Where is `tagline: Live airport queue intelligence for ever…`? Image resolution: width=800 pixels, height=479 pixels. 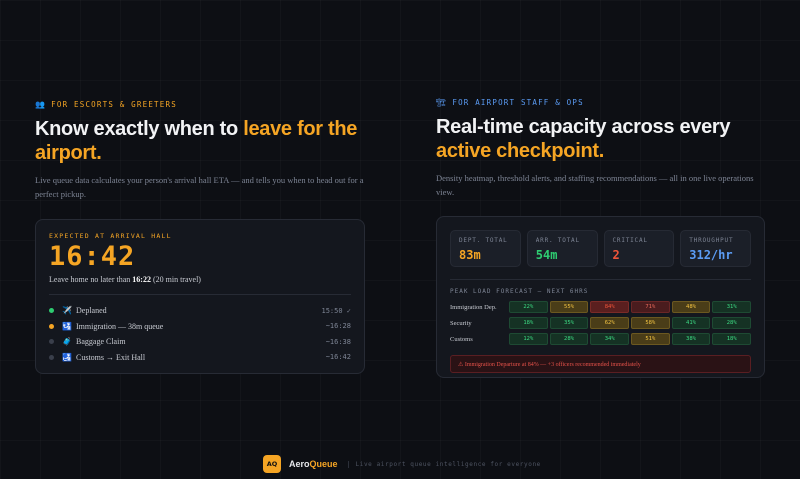 tagline: Live airport queue intelligence for ever… is located at coordinates (444, 464).